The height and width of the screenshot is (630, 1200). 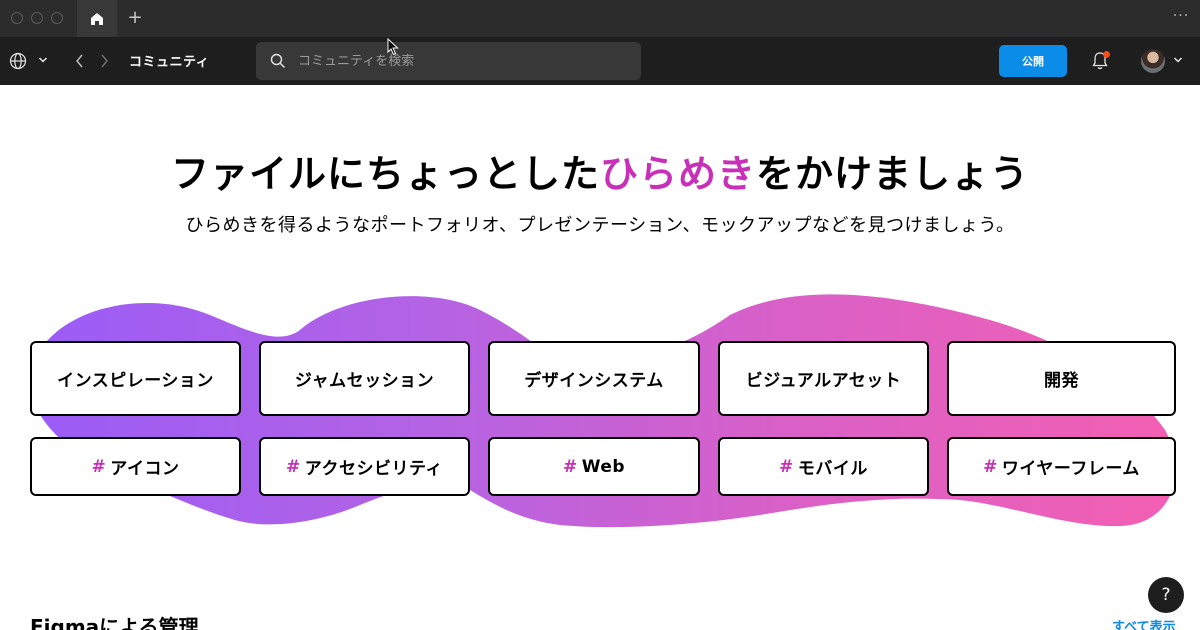 What do you see at coordinates (594, 466) in the screenshot?
I see `tag-web: # Web` at bounding box center [594, 466].